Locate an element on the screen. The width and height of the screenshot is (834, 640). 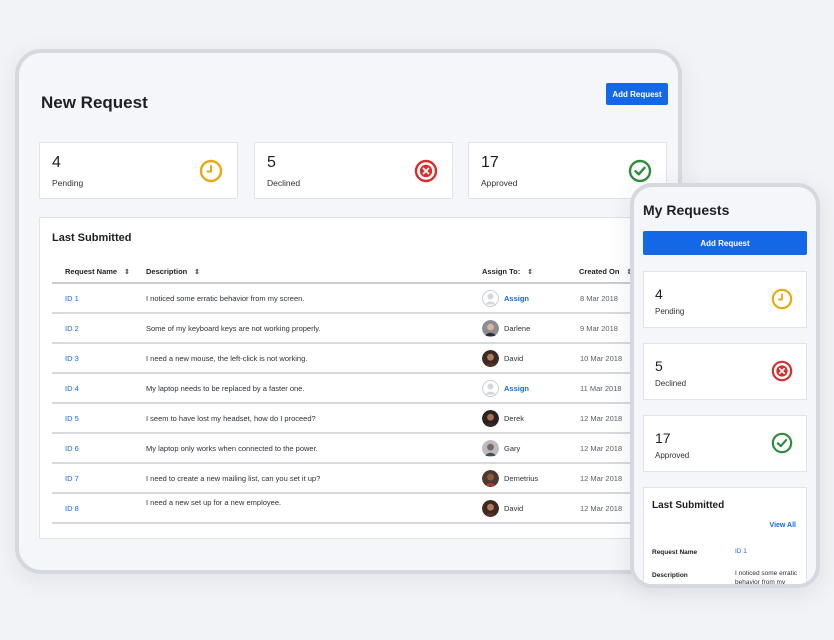
column-header-created-on: Created On⇕ is located at coordinates (605, 271).